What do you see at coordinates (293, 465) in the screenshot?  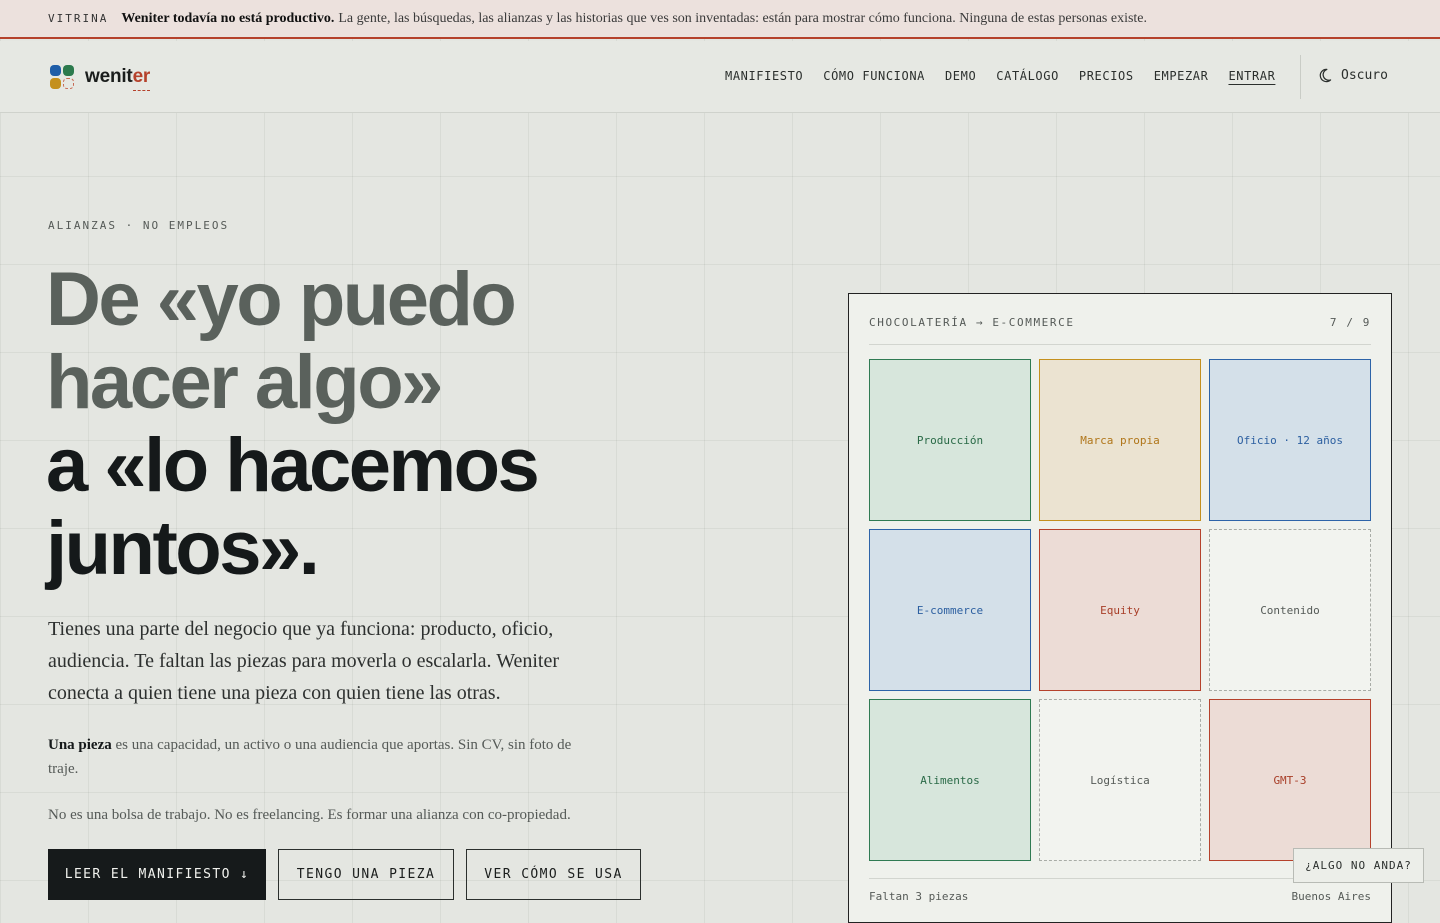 I see `hero-title-line: a «lo hacemos` at bounding box center [293, 465].